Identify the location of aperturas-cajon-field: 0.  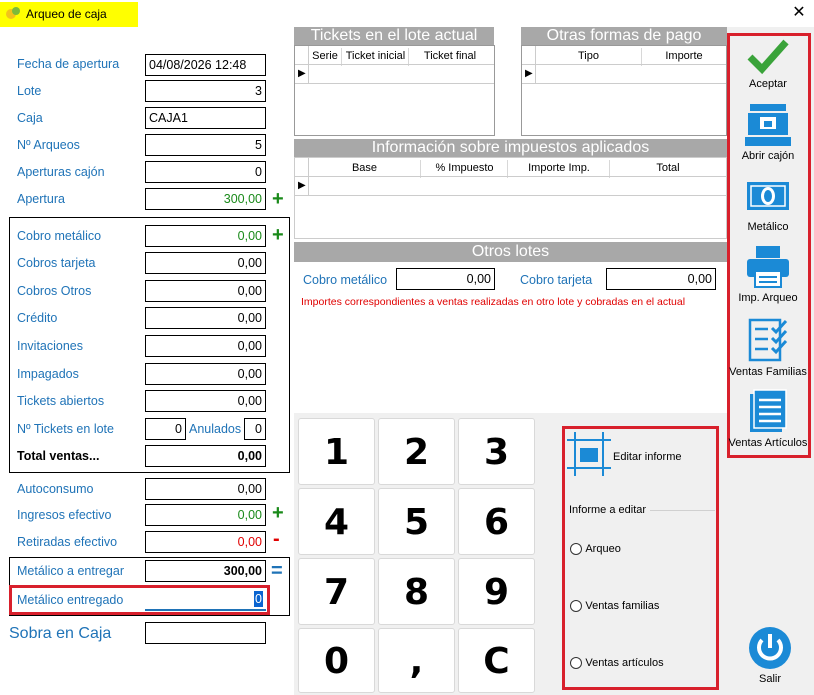
(205, 172).